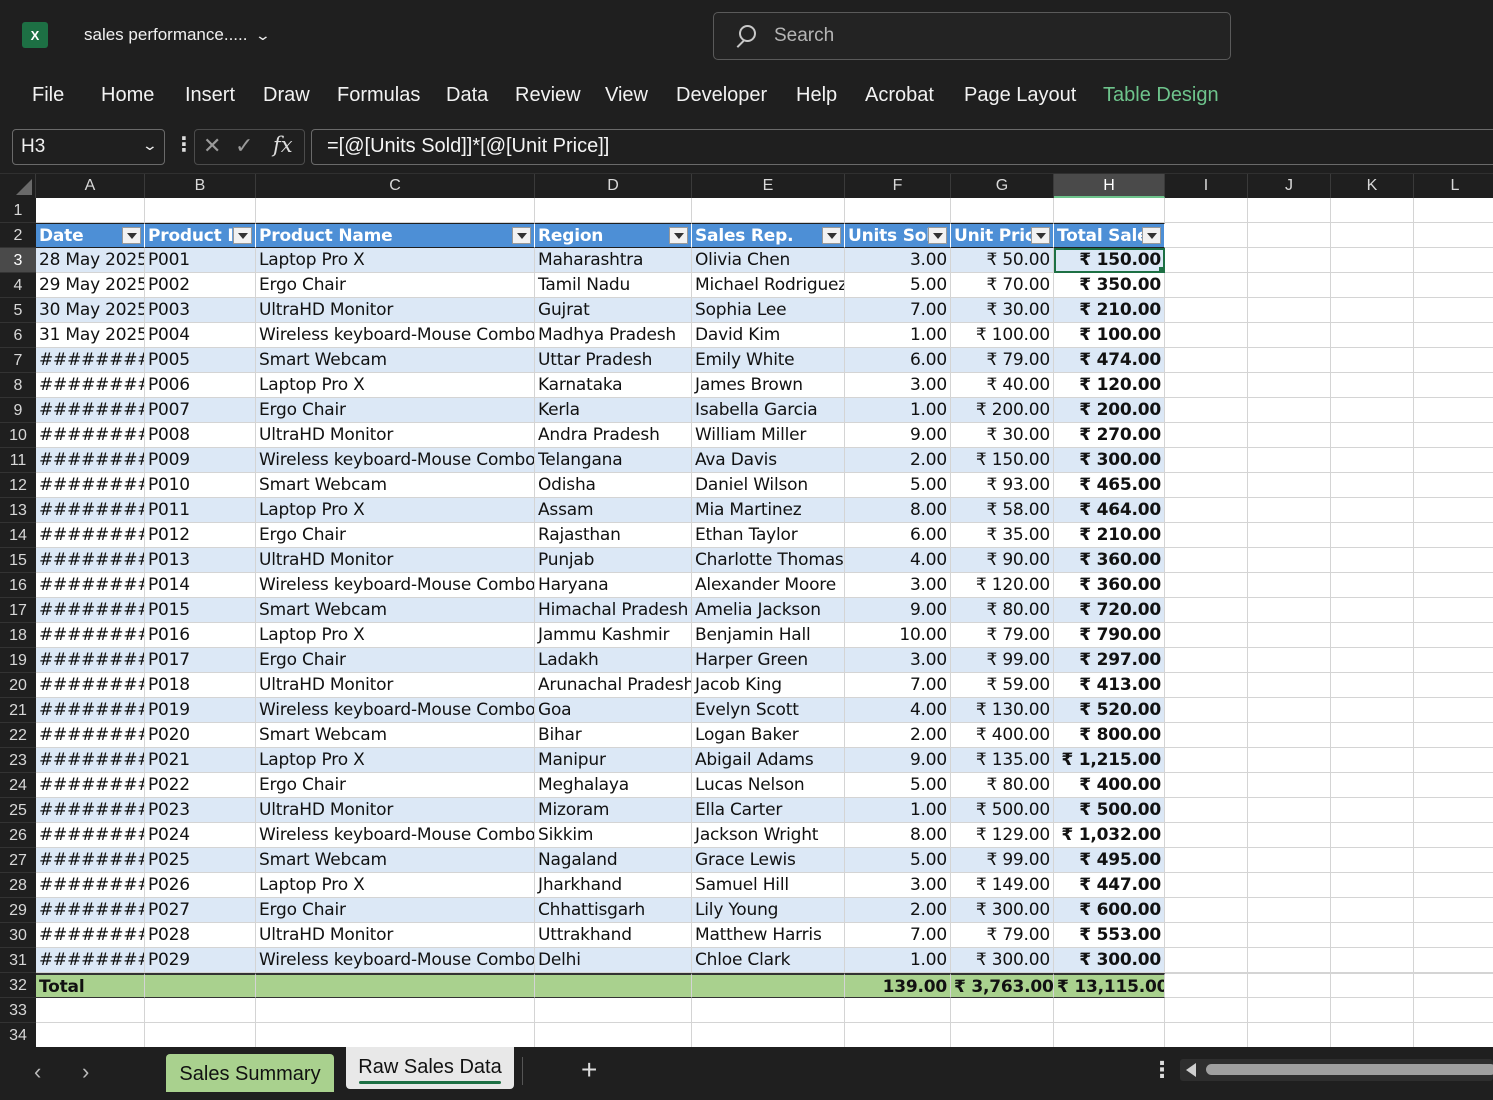 The height and width of the screenshot is (1100, 1493). I want to click on table-cell: 1.00, so click(898, 335).